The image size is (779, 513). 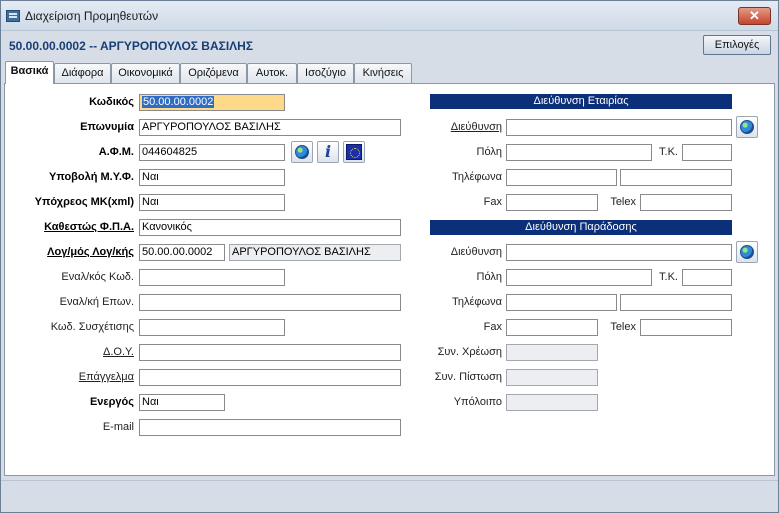 What do you see at coordinates (389, 496) in the screenshot?
I see `status-bar` at bounding box center [389, 496].